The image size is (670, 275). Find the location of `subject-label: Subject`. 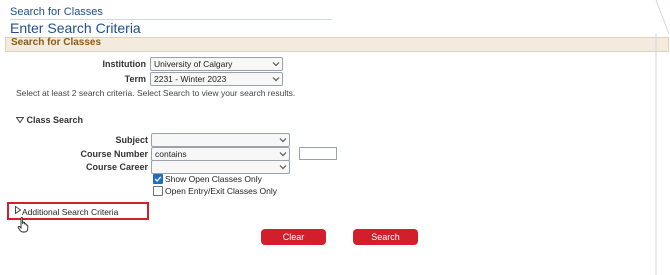

subject-label: Subject is located at coordinates (131, 140).